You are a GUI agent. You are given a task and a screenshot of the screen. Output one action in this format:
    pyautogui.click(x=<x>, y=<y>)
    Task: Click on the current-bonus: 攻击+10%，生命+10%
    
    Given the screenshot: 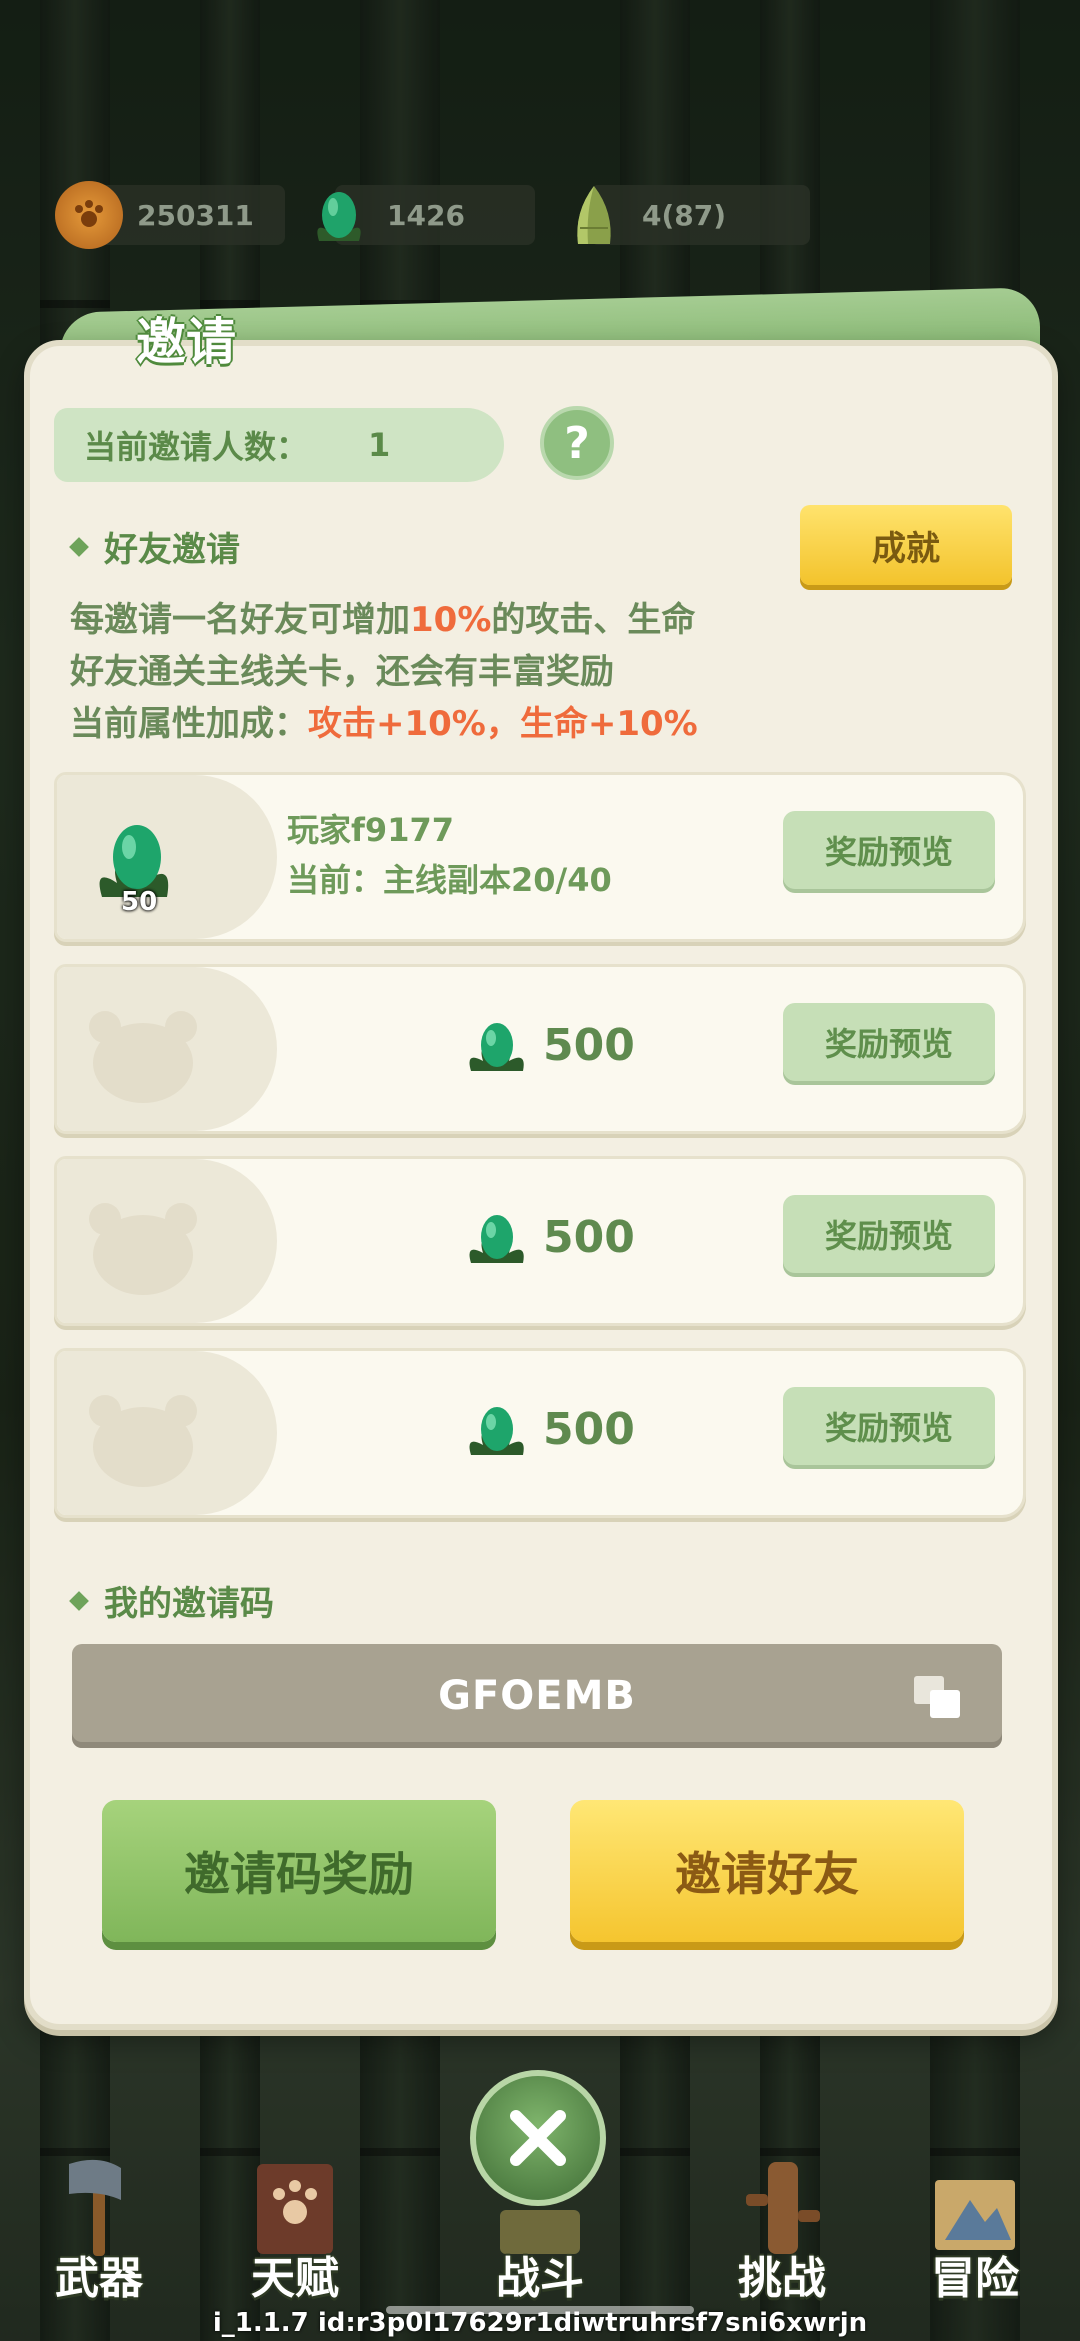 What is the action you would take?
    pyautogui.click(x=503, y=724)
    